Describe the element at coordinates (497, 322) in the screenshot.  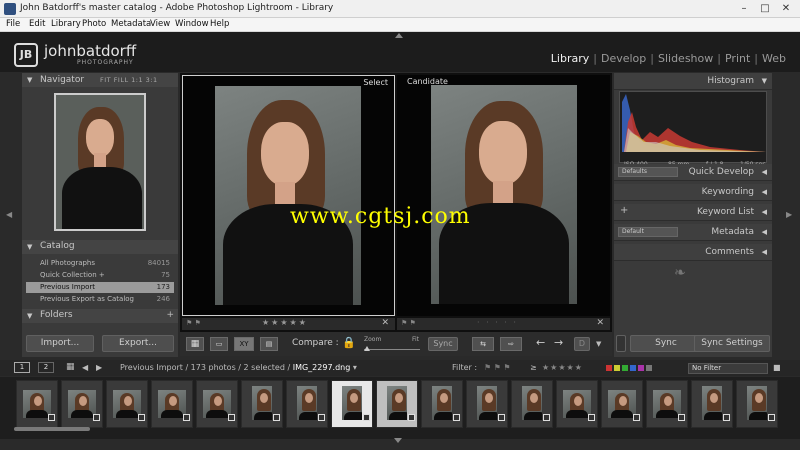
I see `candidate-rating-stars: · · · · ·` at that location.